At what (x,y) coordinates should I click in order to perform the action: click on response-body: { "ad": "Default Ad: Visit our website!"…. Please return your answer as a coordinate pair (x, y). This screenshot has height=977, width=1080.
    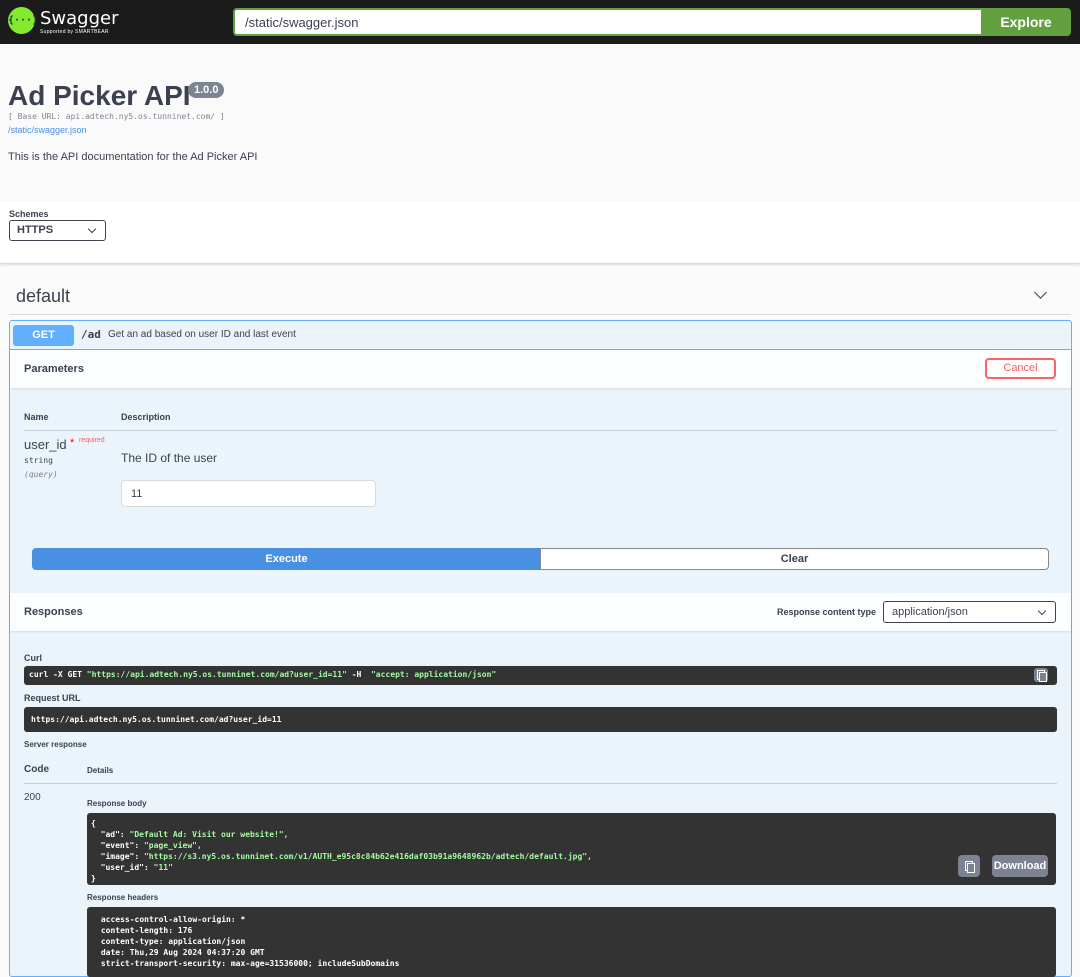
    Looking at the image, I should click on (571, 849).